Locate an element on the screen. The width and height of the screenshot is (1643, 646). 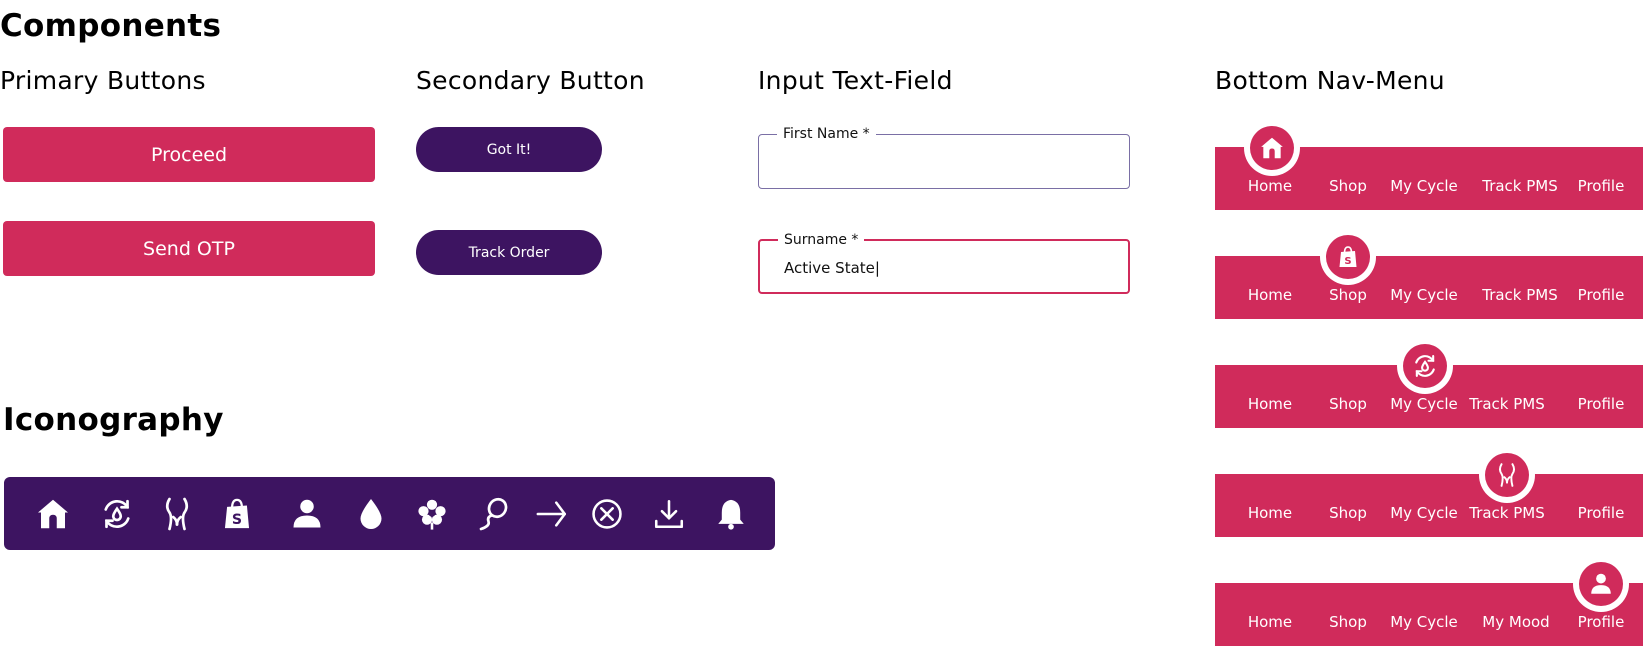
bottom-nav-profile-active: Home Shop My Cycle My Mood Profile is located at coordinates (1429, 601).